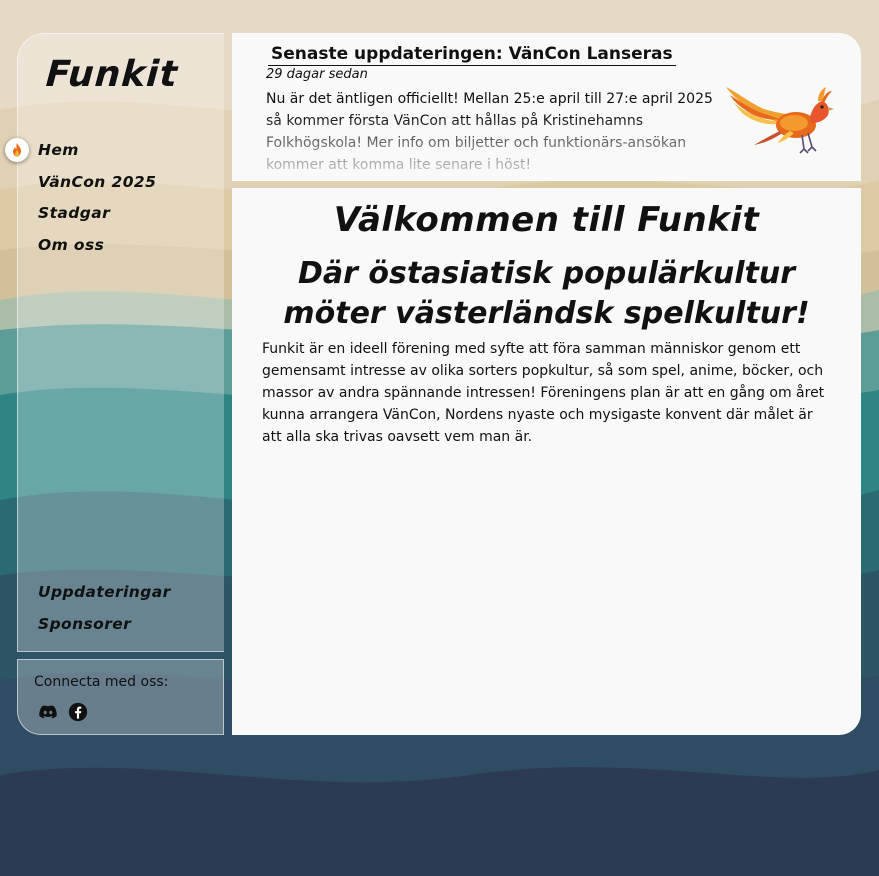 The width and height of the screenshot is (879, 876). I want to click on main-navigation: Hem VänCon 2025 Stadgar Om oss, so click(97, 203).